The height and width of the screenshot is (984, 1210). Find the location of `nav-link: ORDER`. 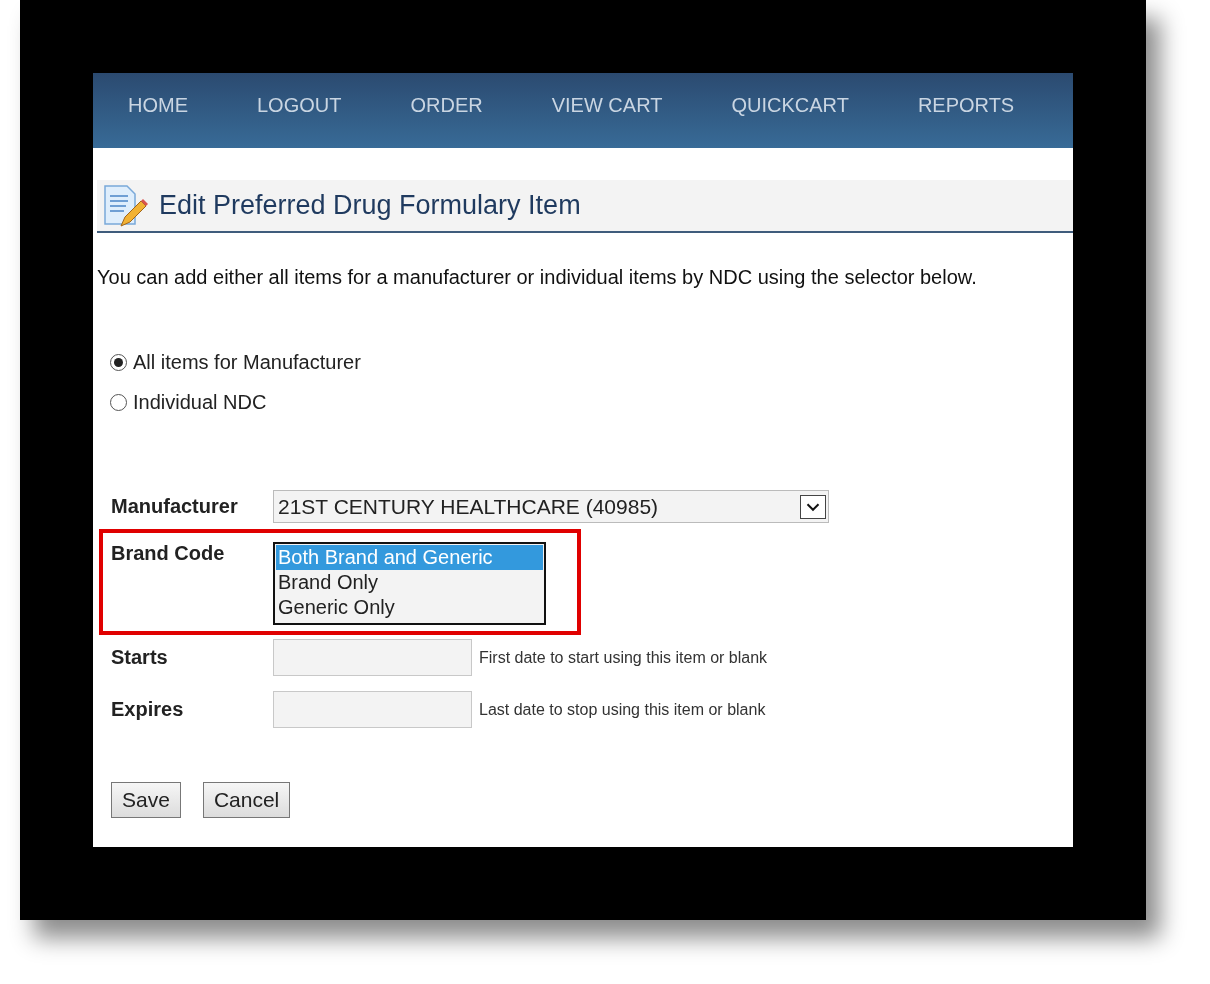

nav-link: ORDER is located at coordinates (446, 110).